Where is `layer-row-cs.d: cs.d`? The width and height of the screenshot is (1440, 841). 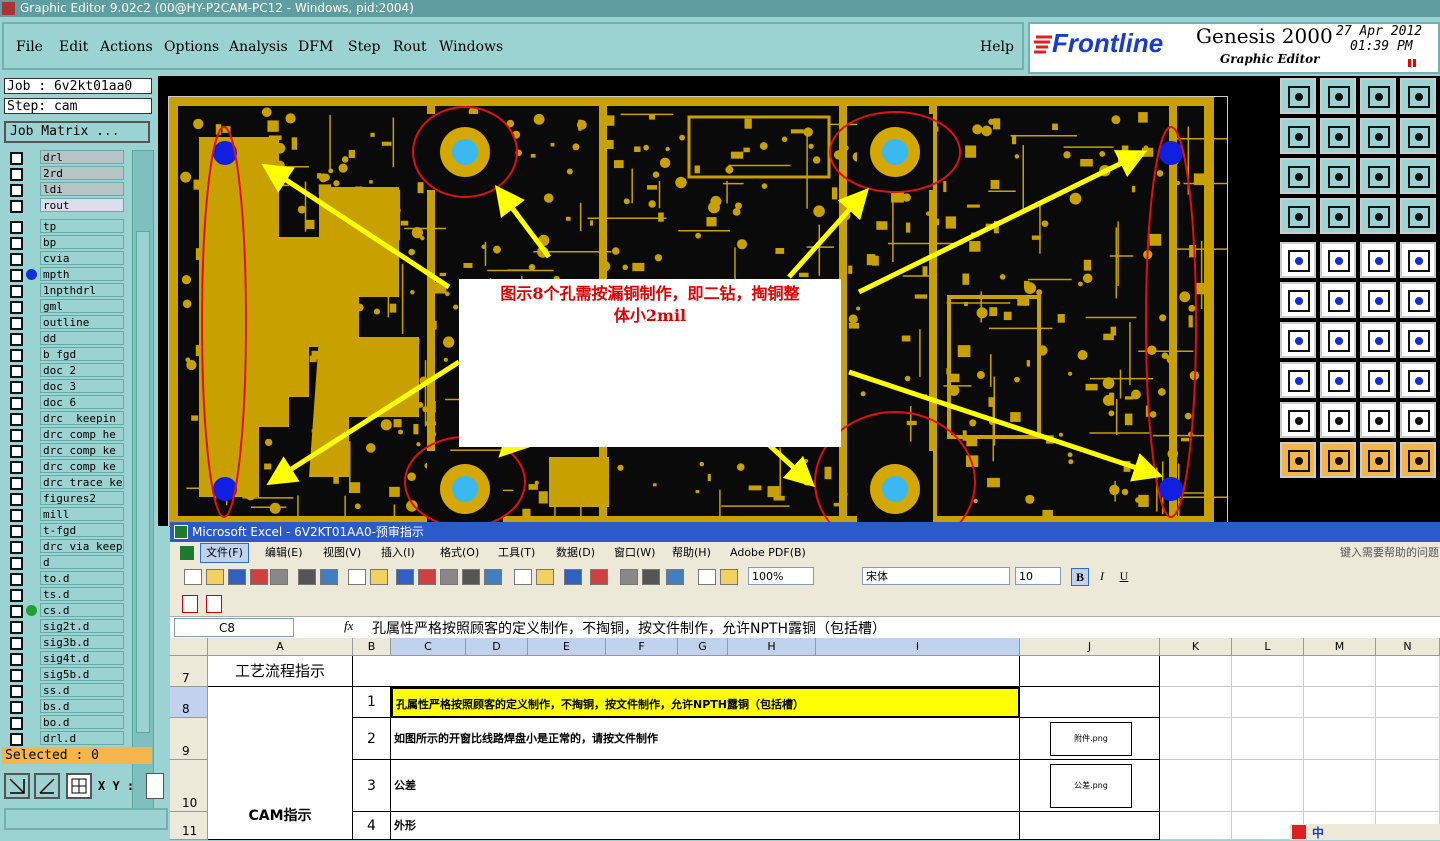
layer-row-cs.d: cs.d is located at coordinates (65, 610).